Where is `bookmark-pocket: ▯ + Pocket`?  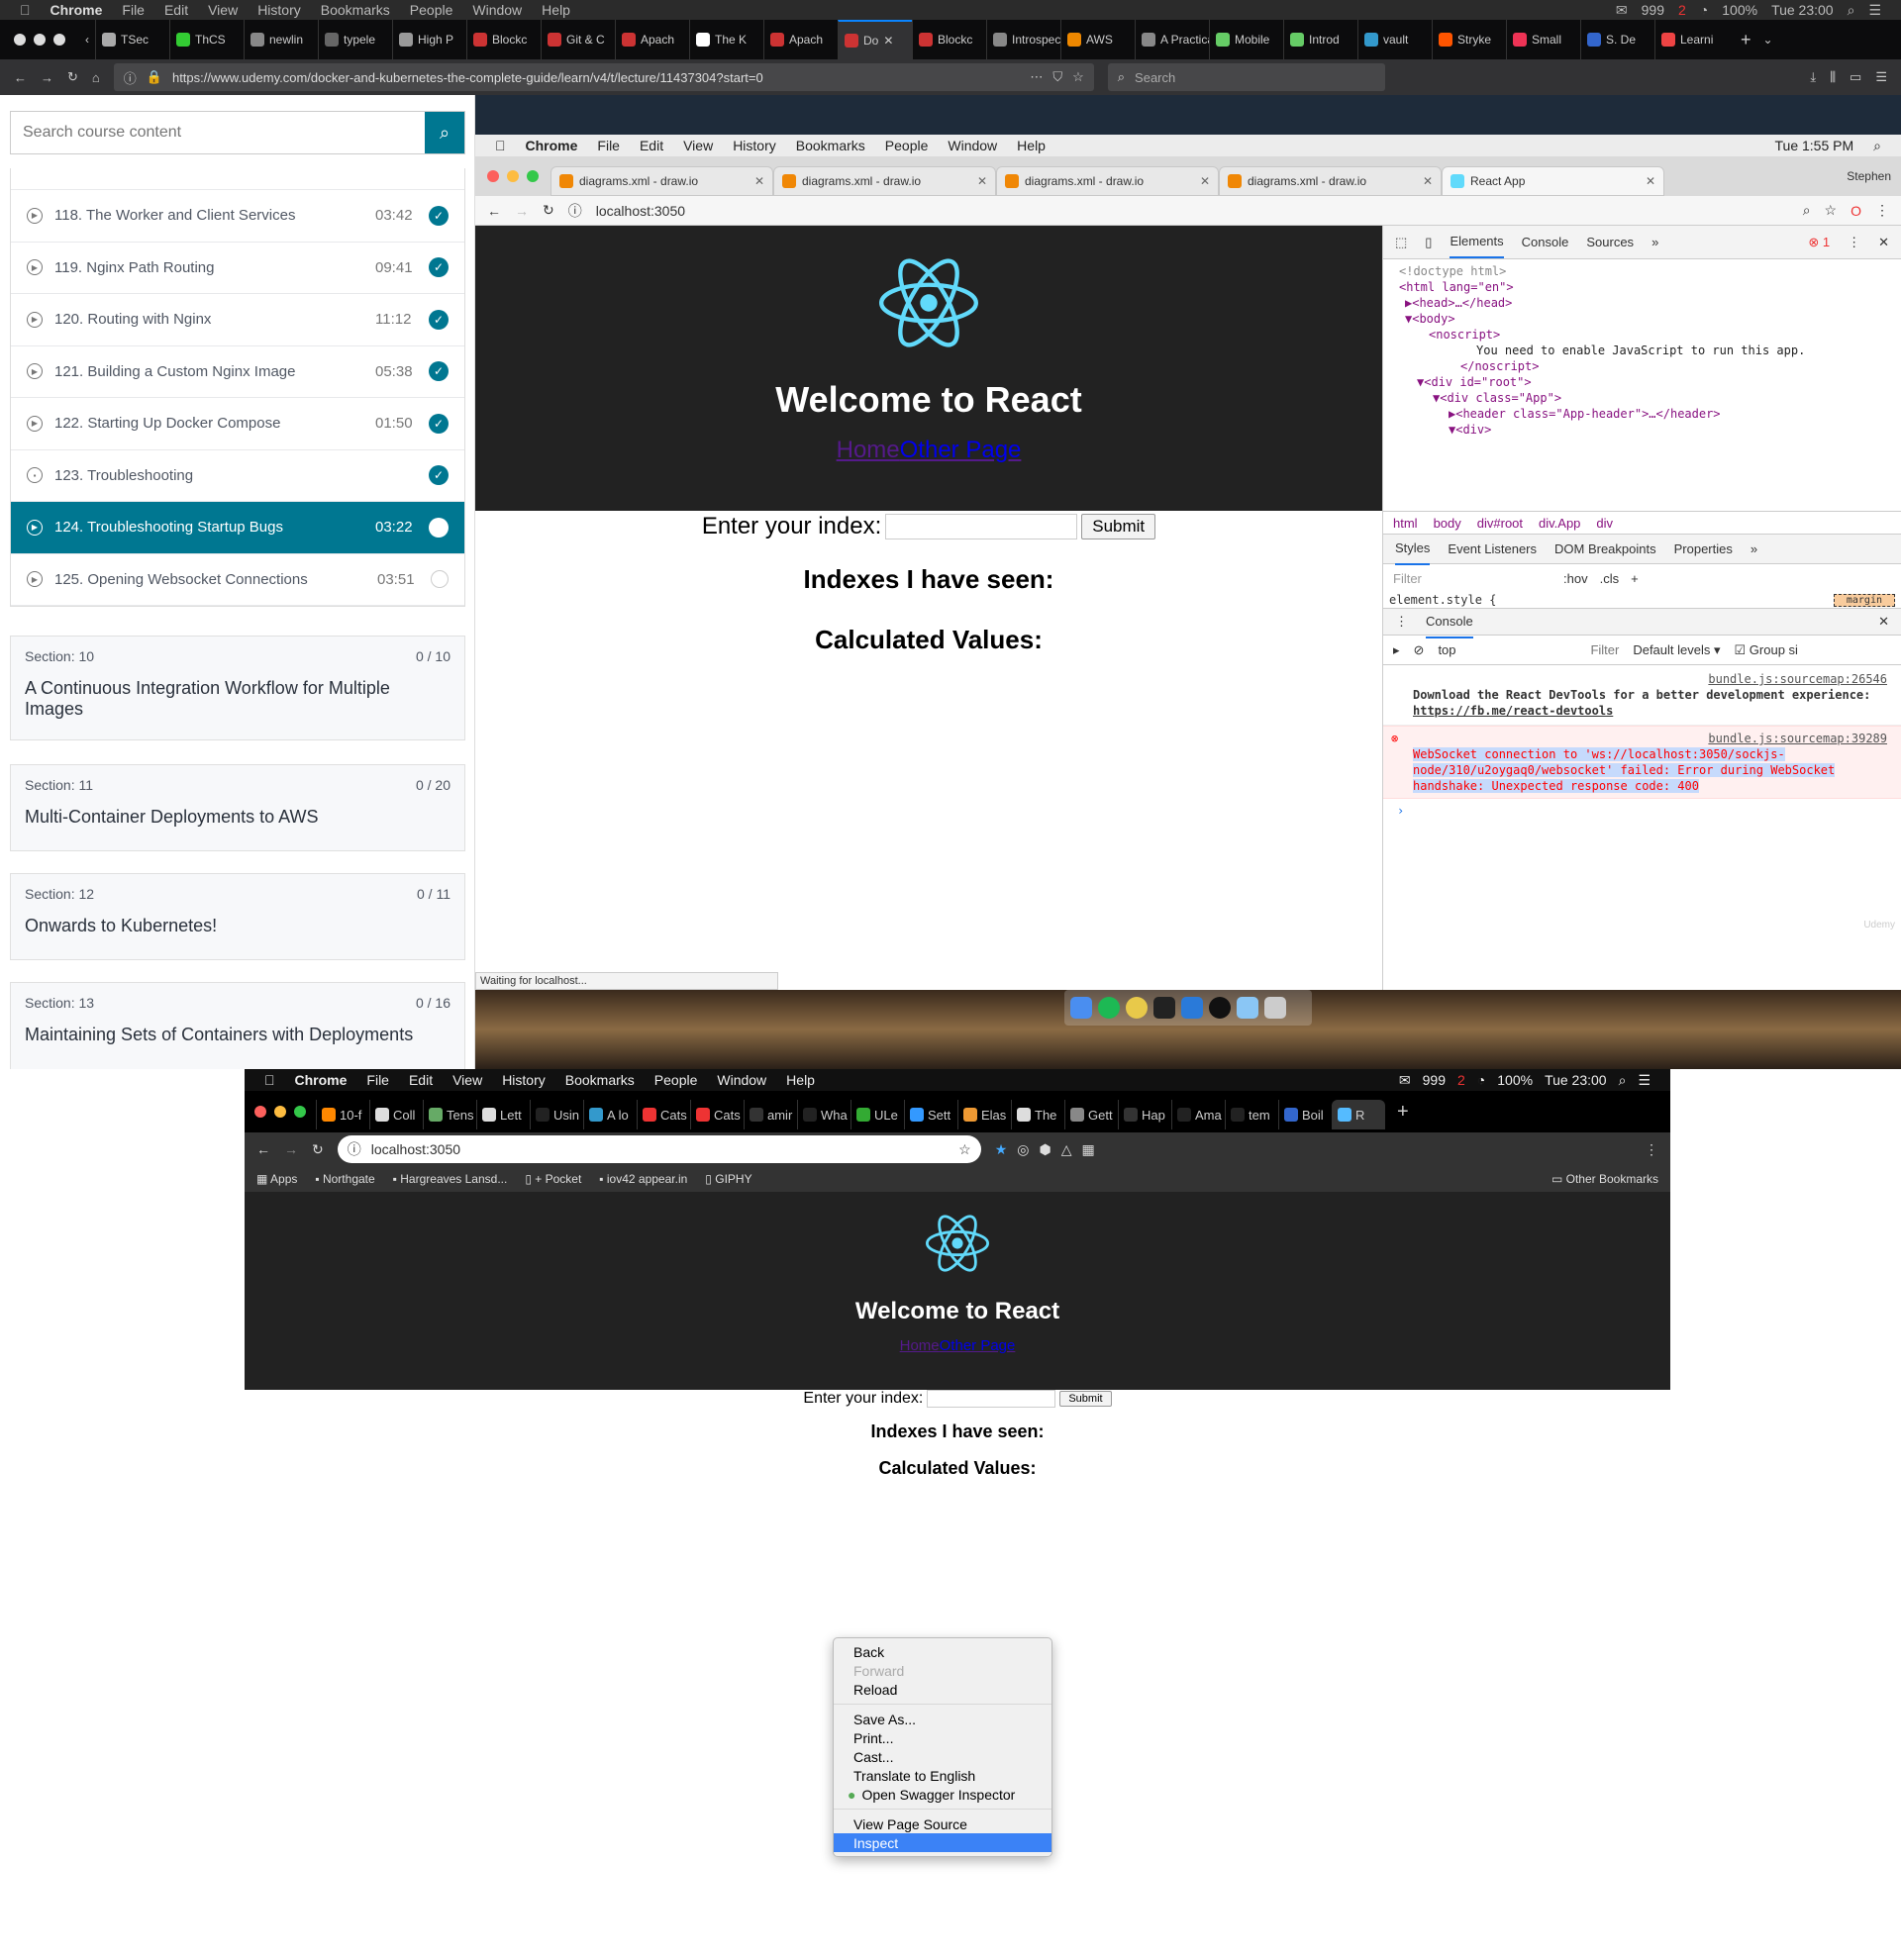
bookmark-pocket: ▯ + Pocket is located at coordinates (553, 1179).